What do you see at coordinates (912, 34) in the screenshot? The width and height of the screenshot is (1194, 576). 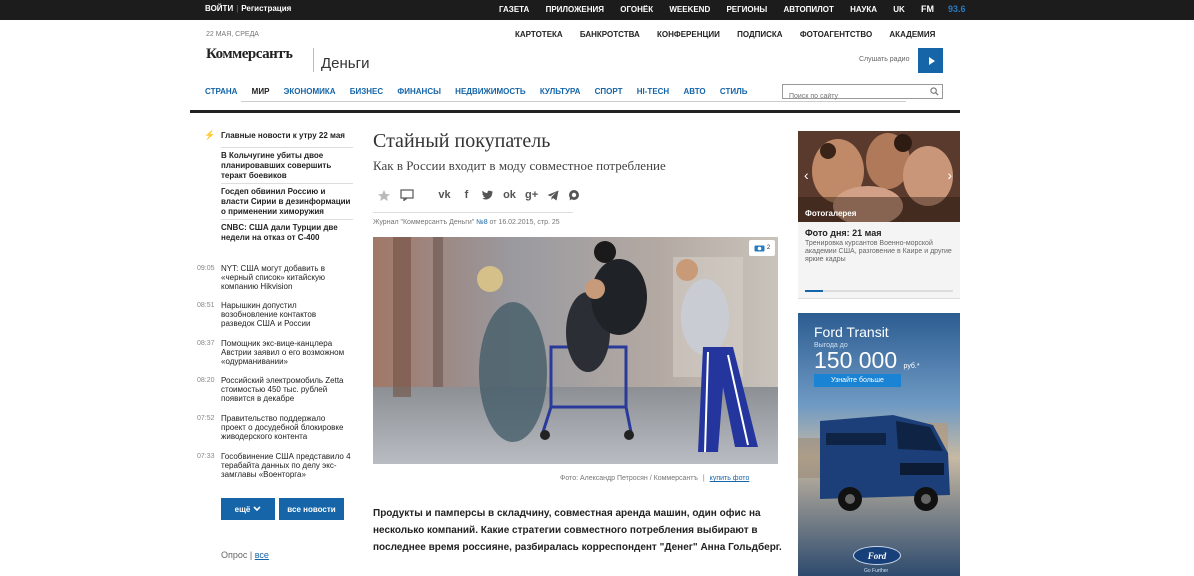 I see `secnav-academy: АКАДЕМИЯ` at bounding box center [912, 34].